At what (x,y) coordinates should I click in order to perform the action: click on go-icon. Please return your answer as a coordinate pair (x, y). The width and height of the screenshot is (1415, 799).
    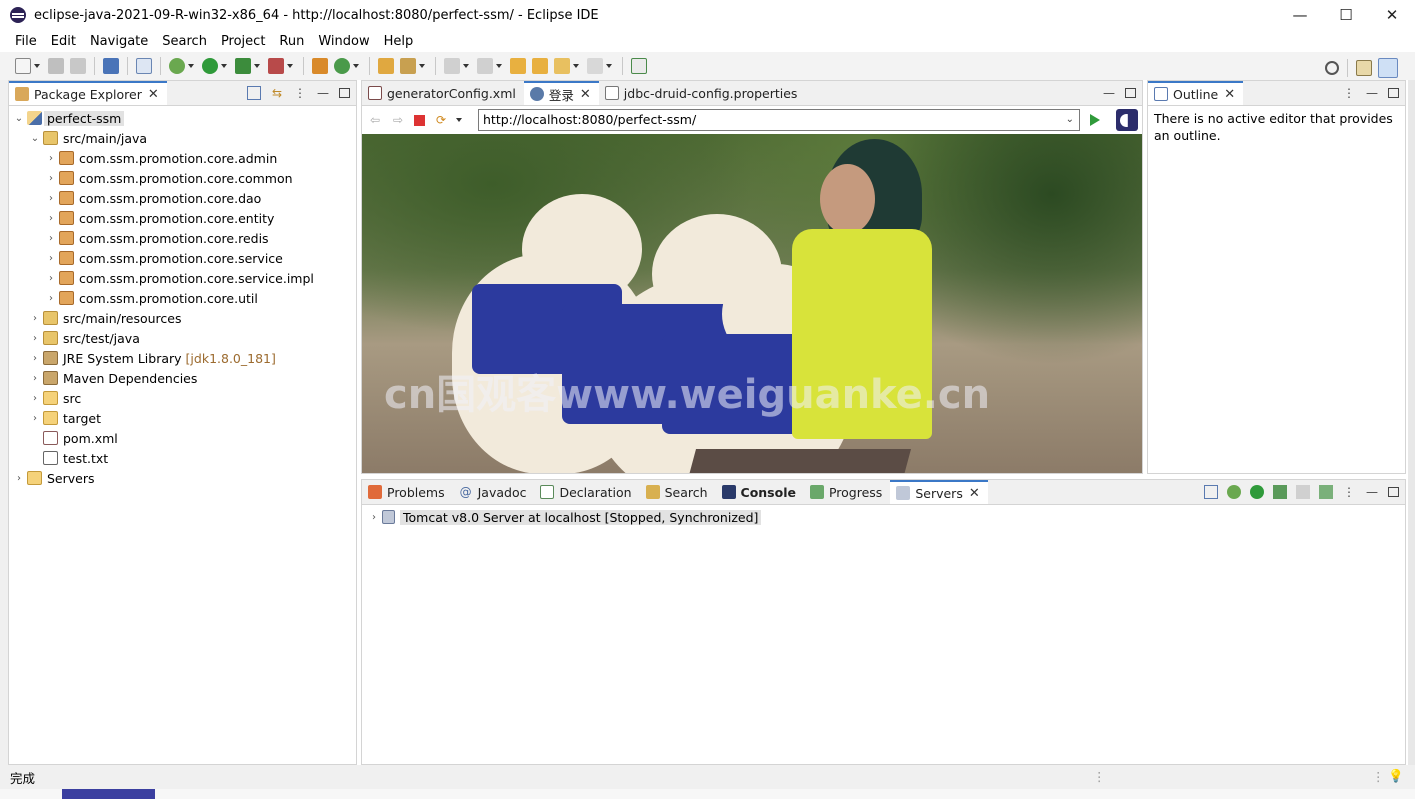
    Looking at the image, I should click on (1095, 120).